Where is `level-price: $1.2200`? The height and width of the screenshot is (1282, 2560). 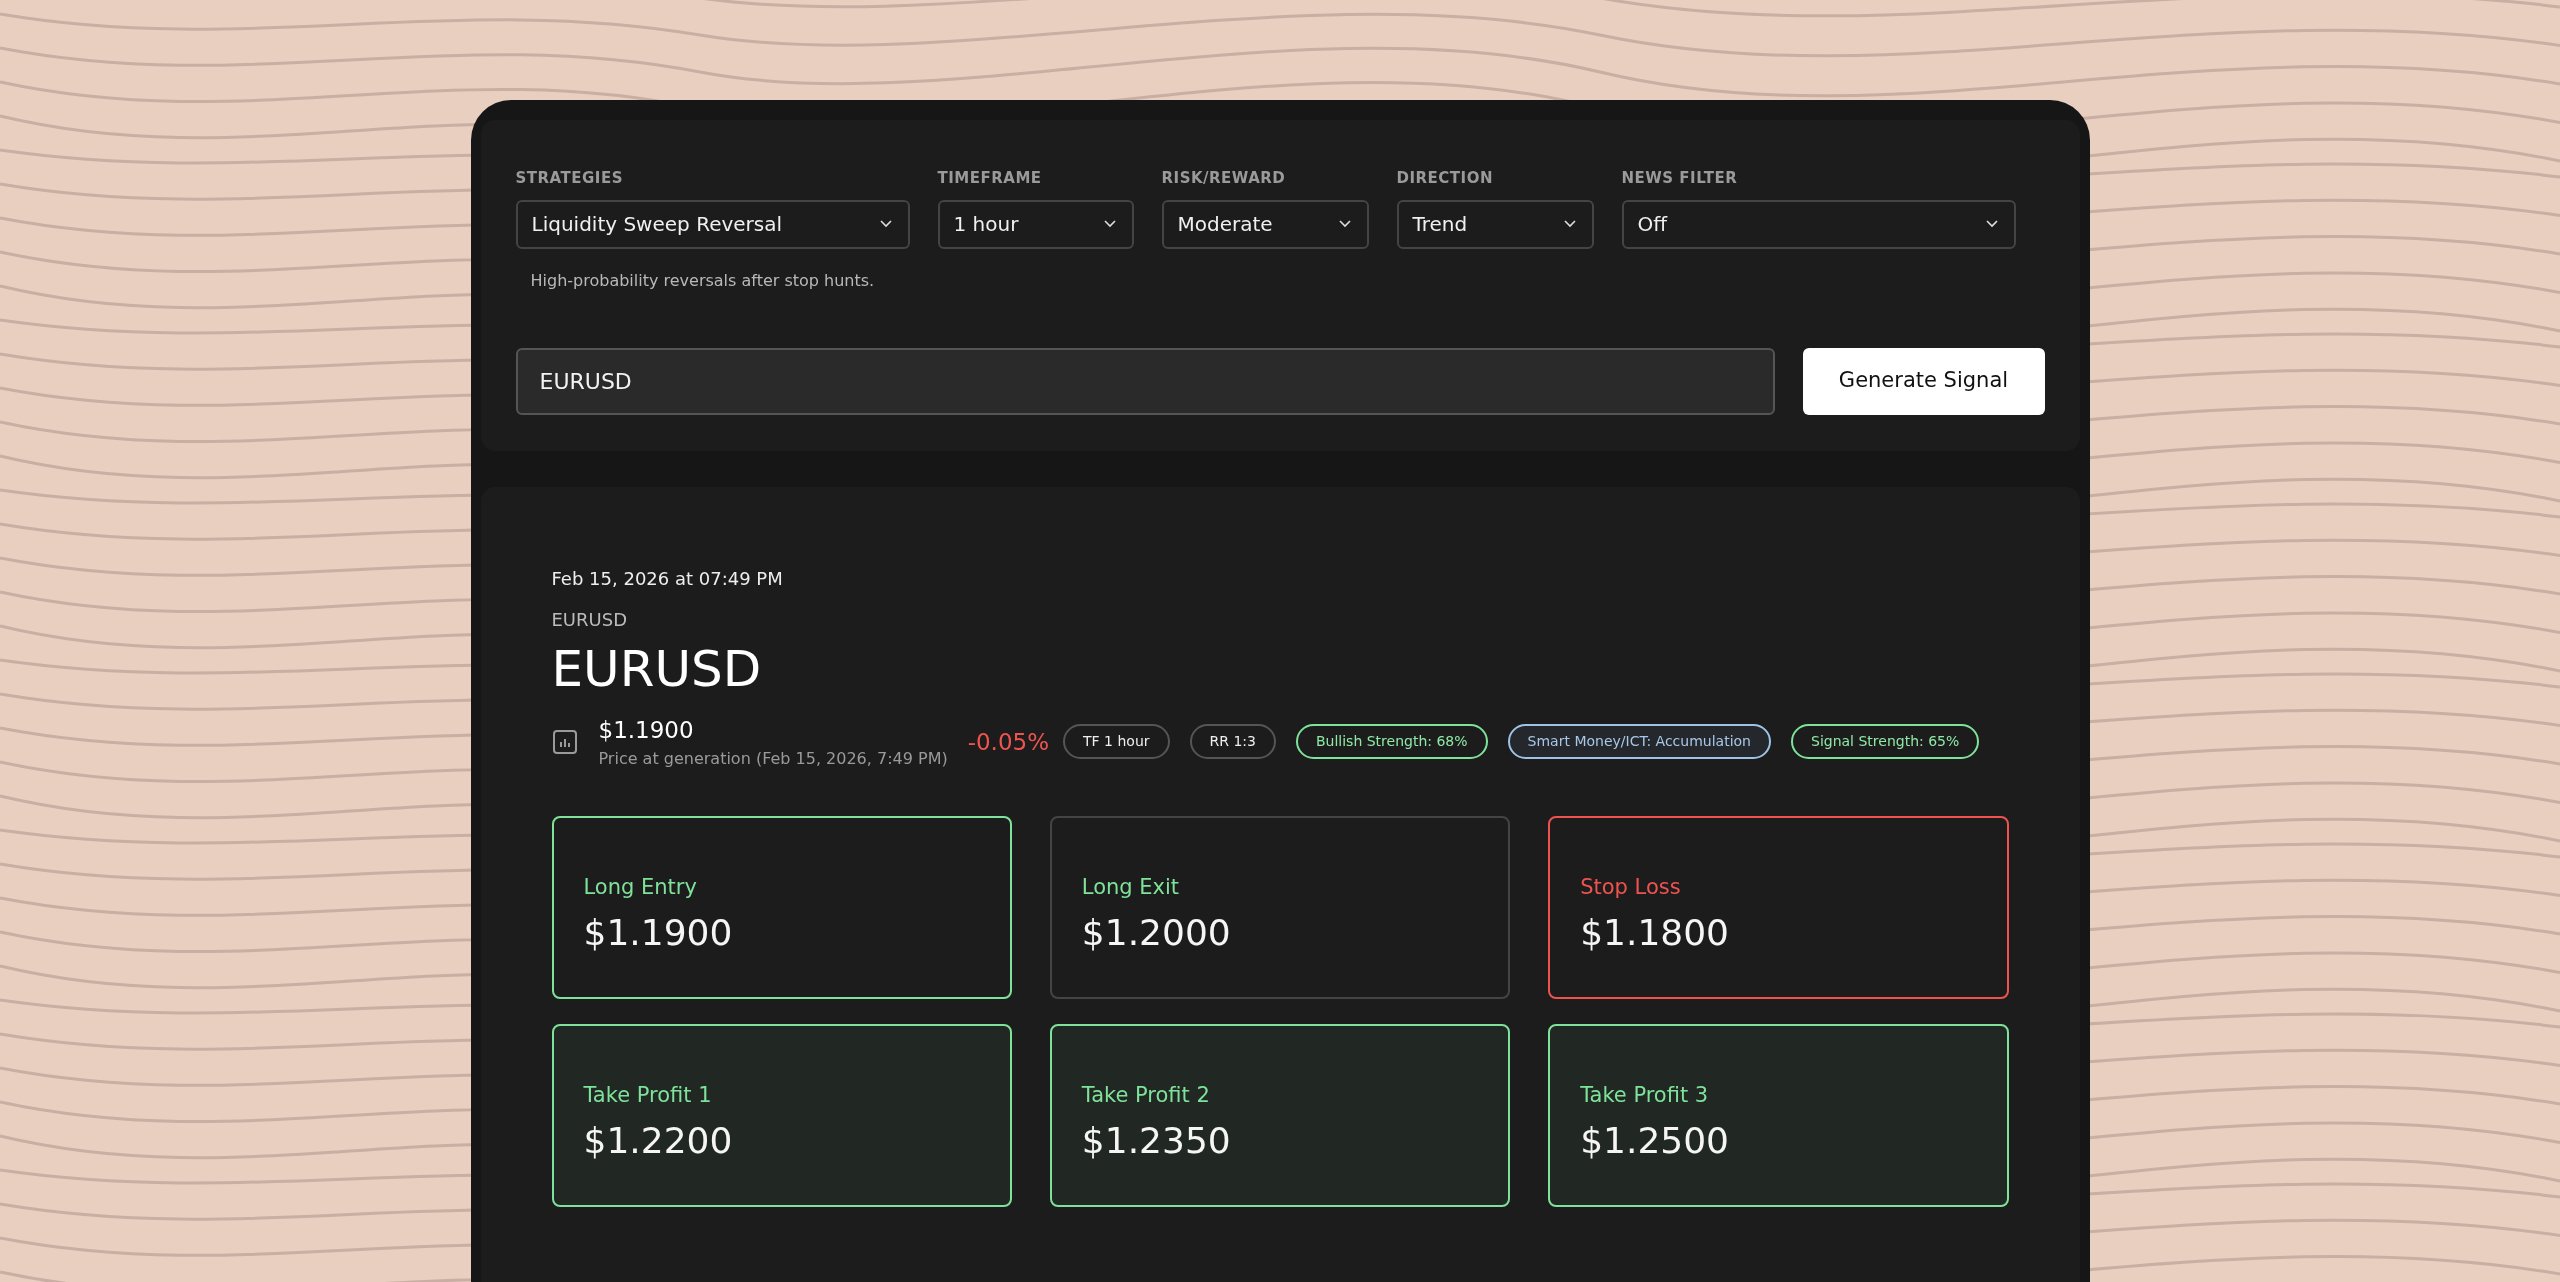 level-price: $1.2200 is located at coordinates (658, 1140).